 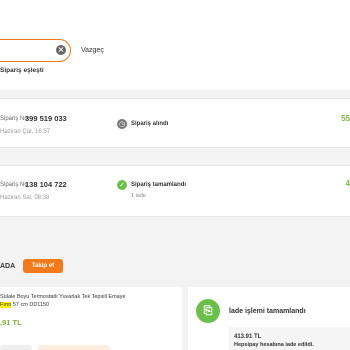 What do you see at coordinates (274, 345) in the screenshot?
I see `refund-note: Hepsipay hesabına iade edildi.` at bounding box center [274, 345].